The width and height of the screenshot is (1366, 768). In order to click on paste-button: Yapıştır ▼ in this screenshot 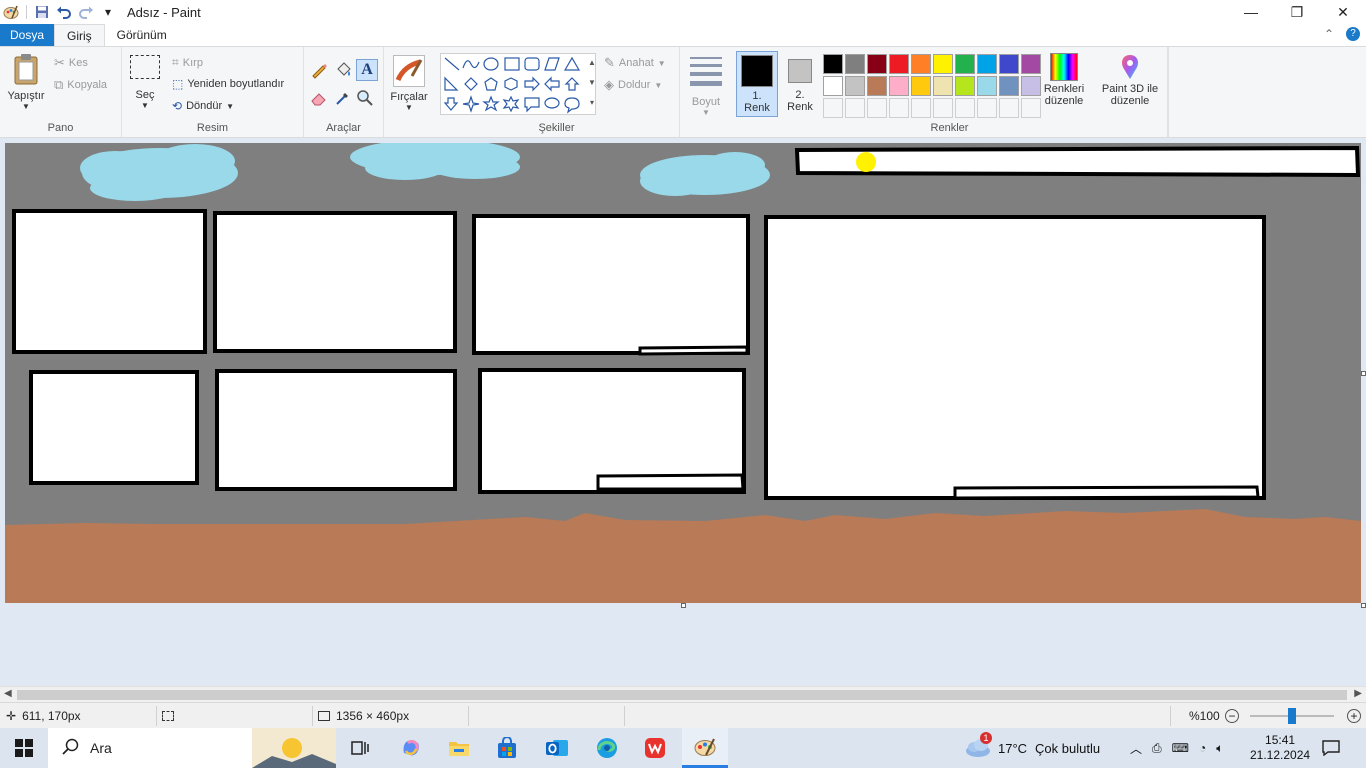, I will do `click(26, 84)`.